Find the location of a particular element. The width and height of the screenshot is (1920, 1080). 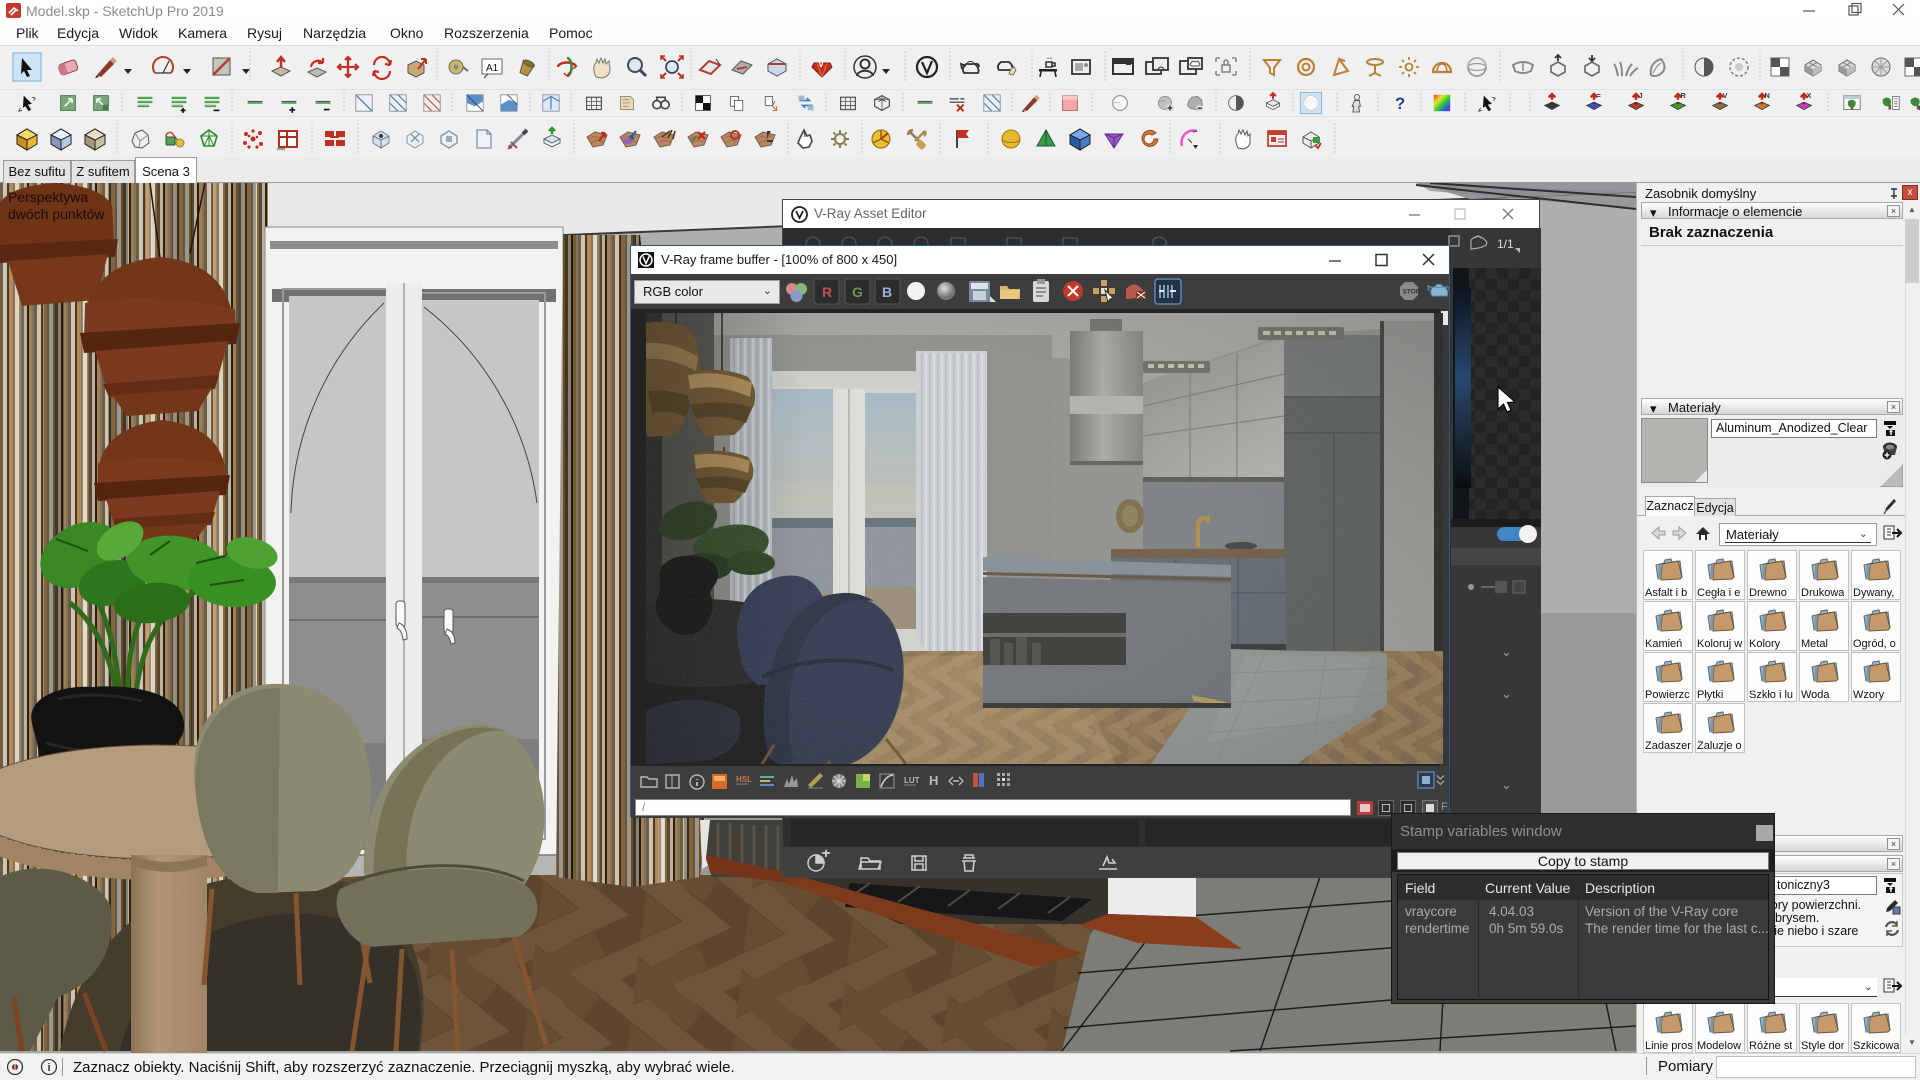

svg-text: HSL is located at coordinates (744, 779).